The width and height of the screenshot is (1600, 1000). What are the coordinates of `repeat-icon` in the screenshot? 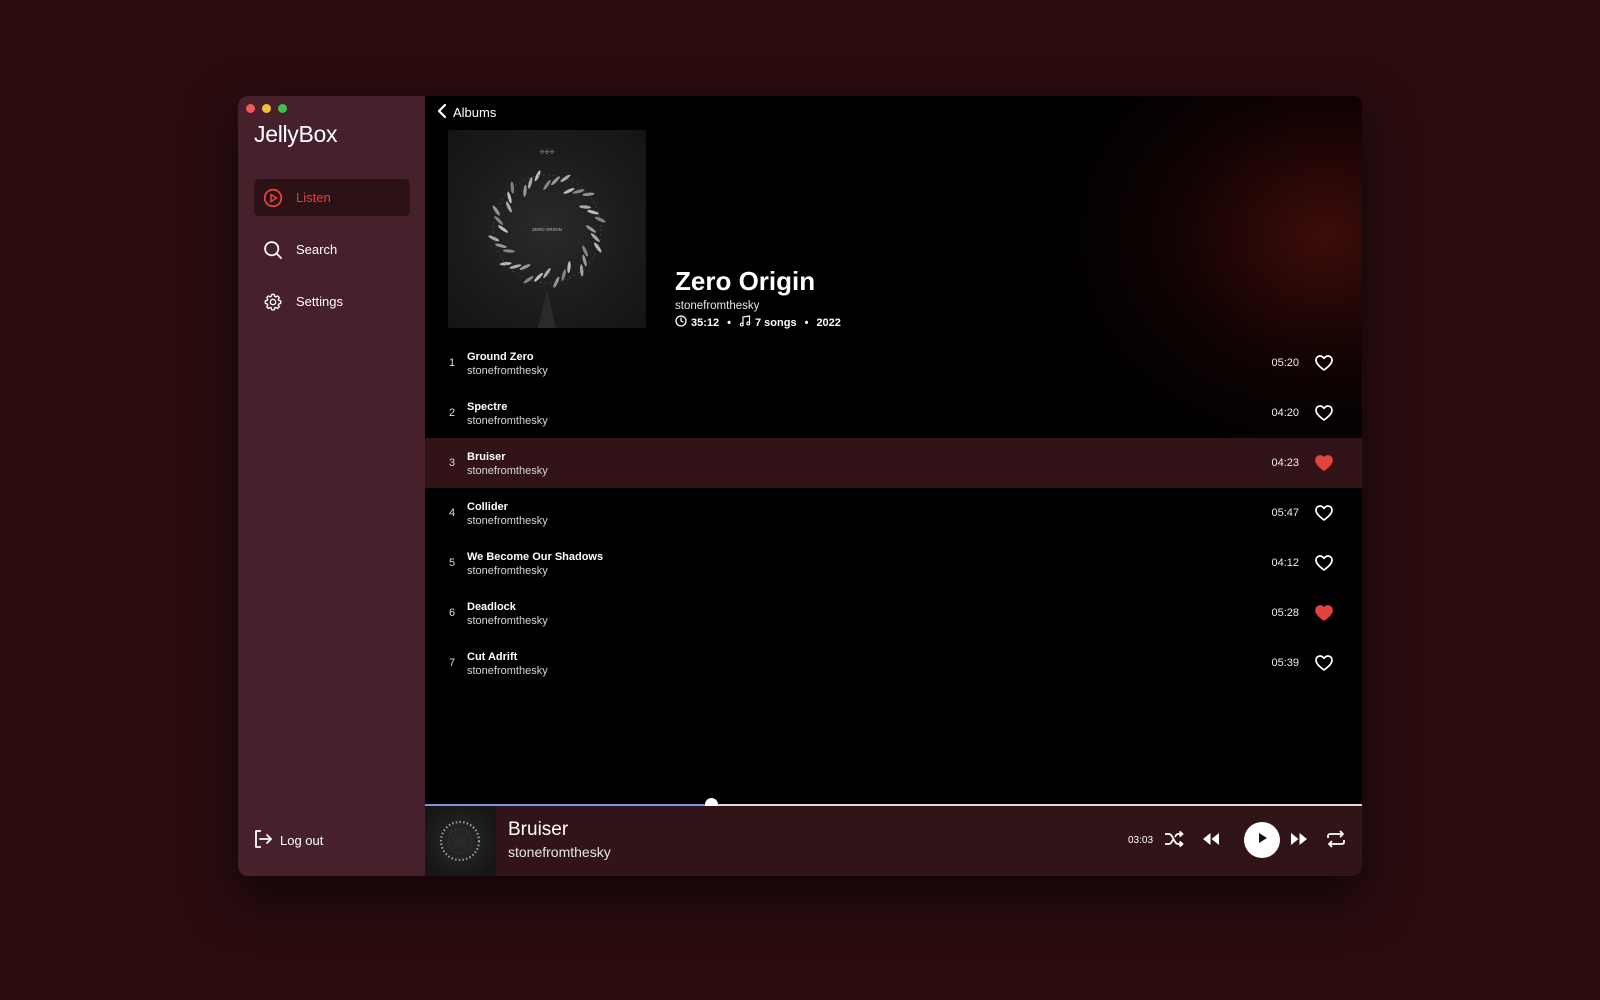 It's located at (1336, 841).